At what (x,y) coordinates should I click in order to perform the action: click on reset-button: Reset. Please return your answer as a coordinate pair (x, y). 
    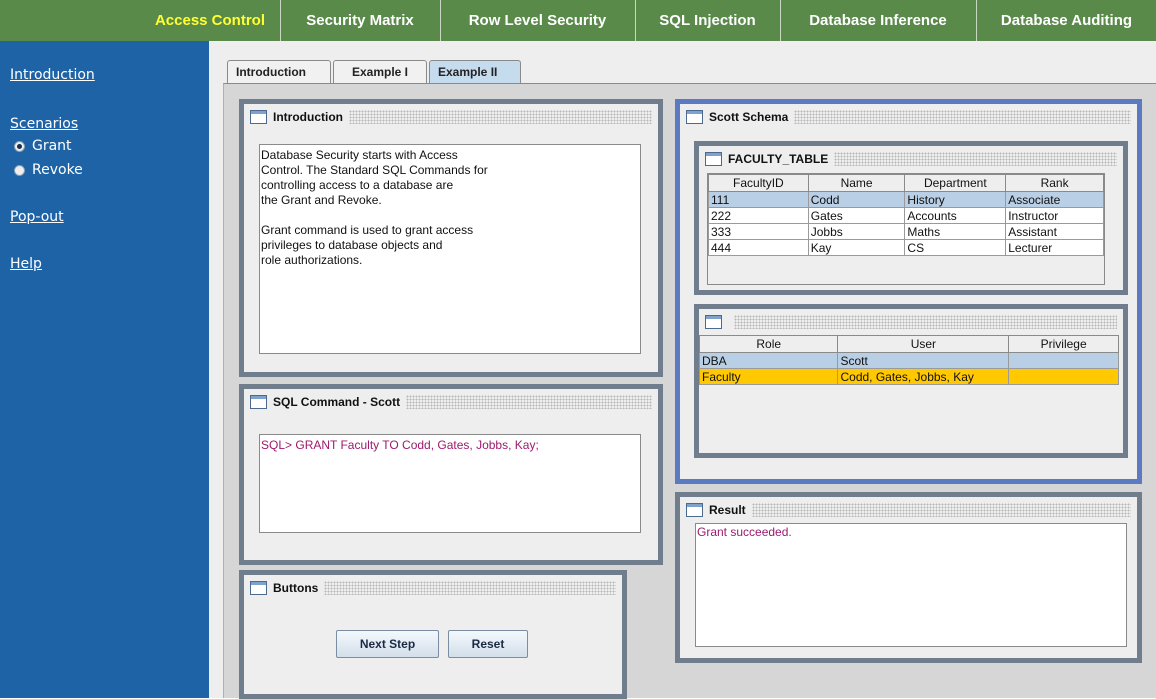
    Looking at the image, I should click on (488, 644).